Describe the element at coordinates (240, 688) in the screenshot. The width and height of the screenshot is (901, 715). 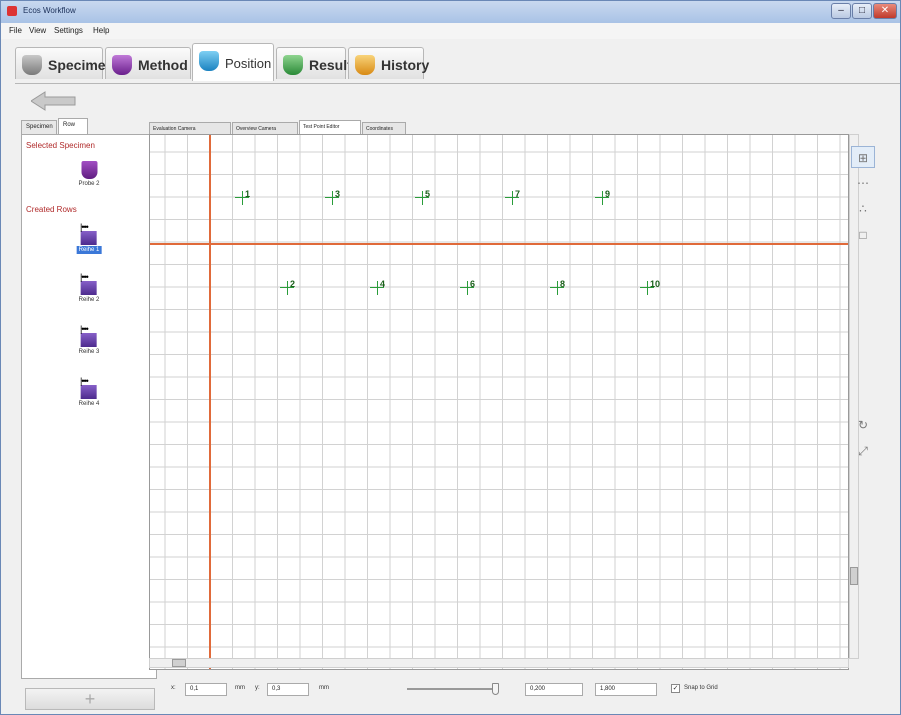
I see `x-unit-label: mm` at that location.